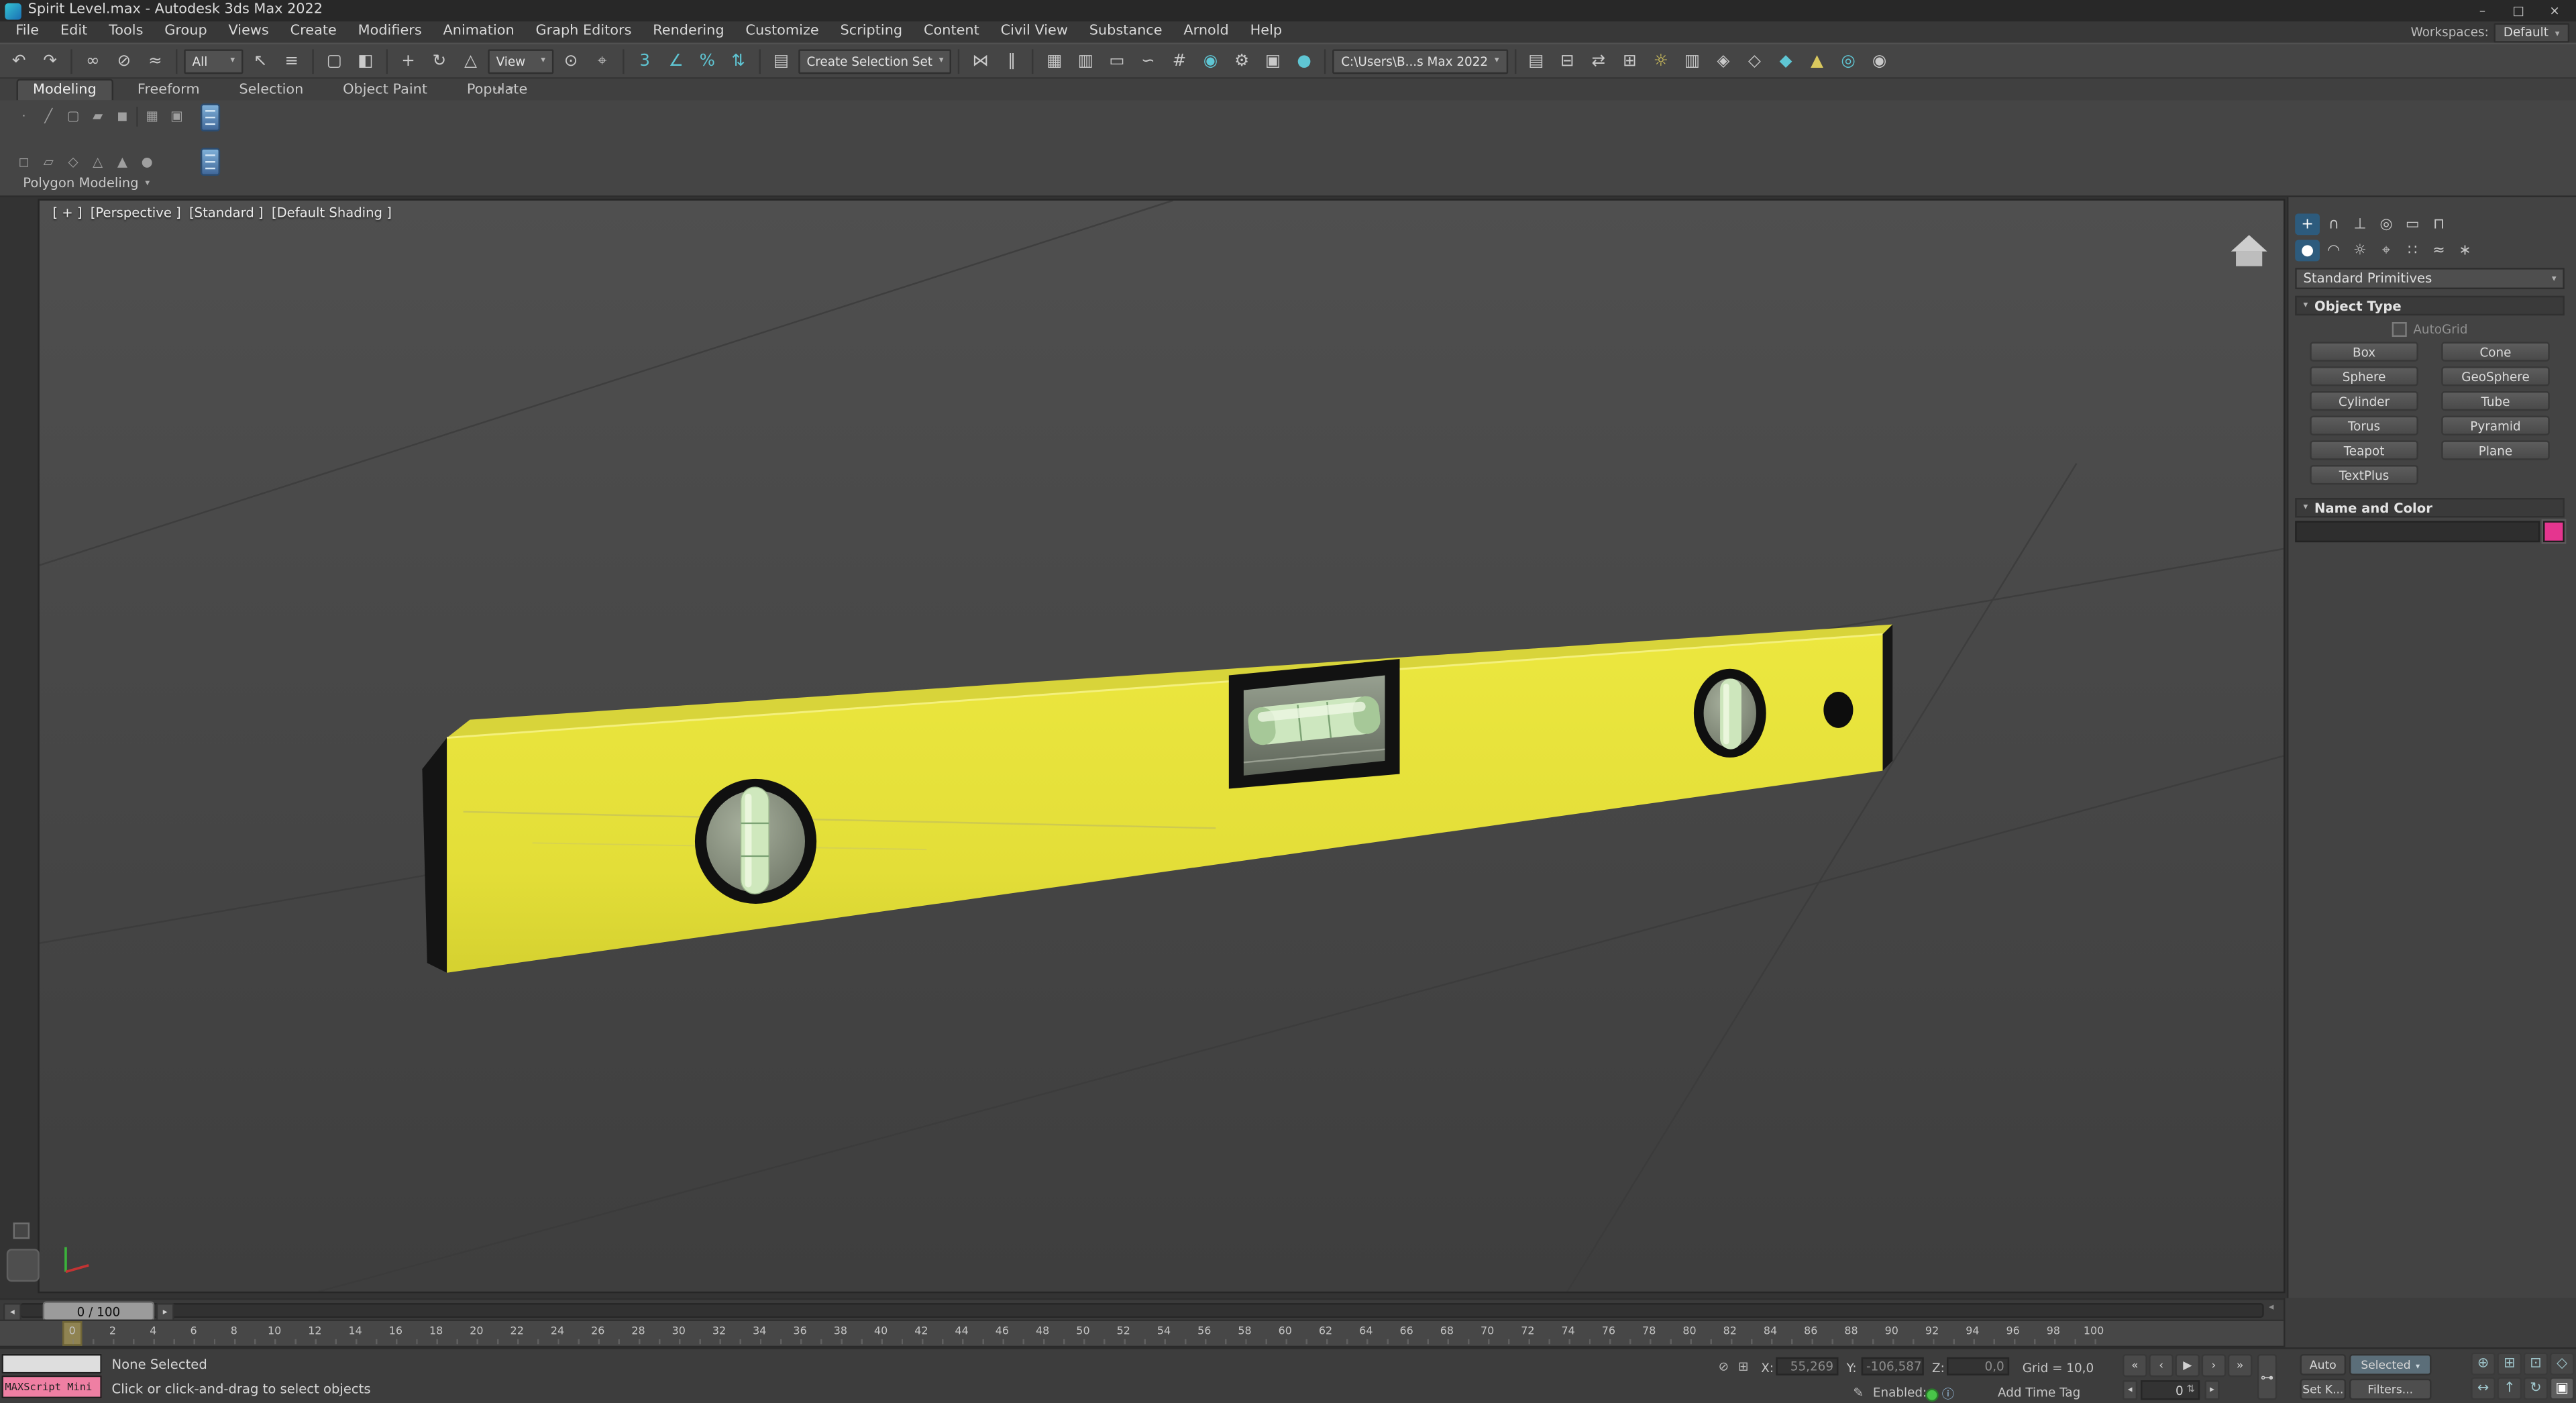 The image size is (2576, 1403). What do you see at coordinates (584, 32) in the screenshot?
I see `menu-graph-editors: Graph Editors` at bounding box center [584, 32].